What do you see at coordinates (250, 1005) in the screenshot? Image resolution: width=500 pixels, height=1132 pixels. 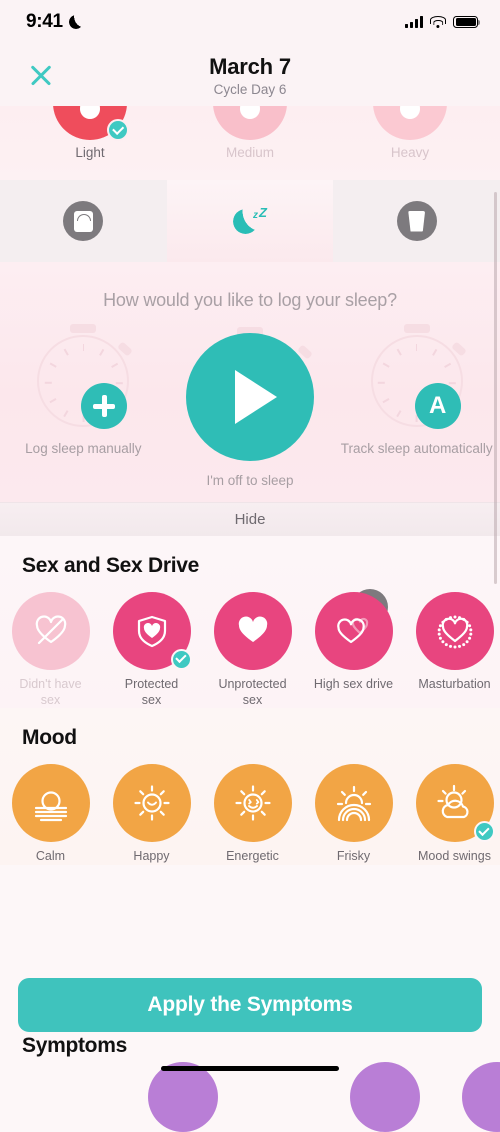 I see `apply-symptoms-button: Apply the Symptoms` at bounding box center [250, 1005].